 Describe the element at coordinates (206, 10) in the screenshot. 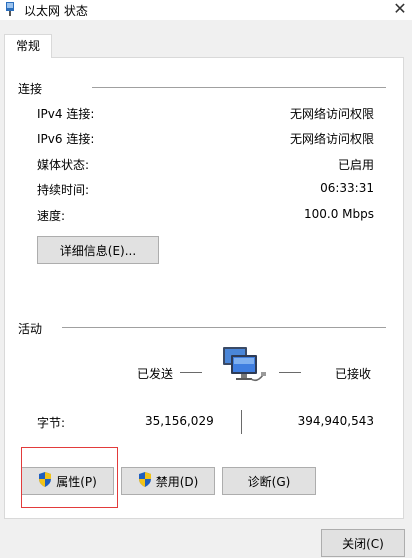

I see `title-bar: 以太网 状态 ✕` at that location.